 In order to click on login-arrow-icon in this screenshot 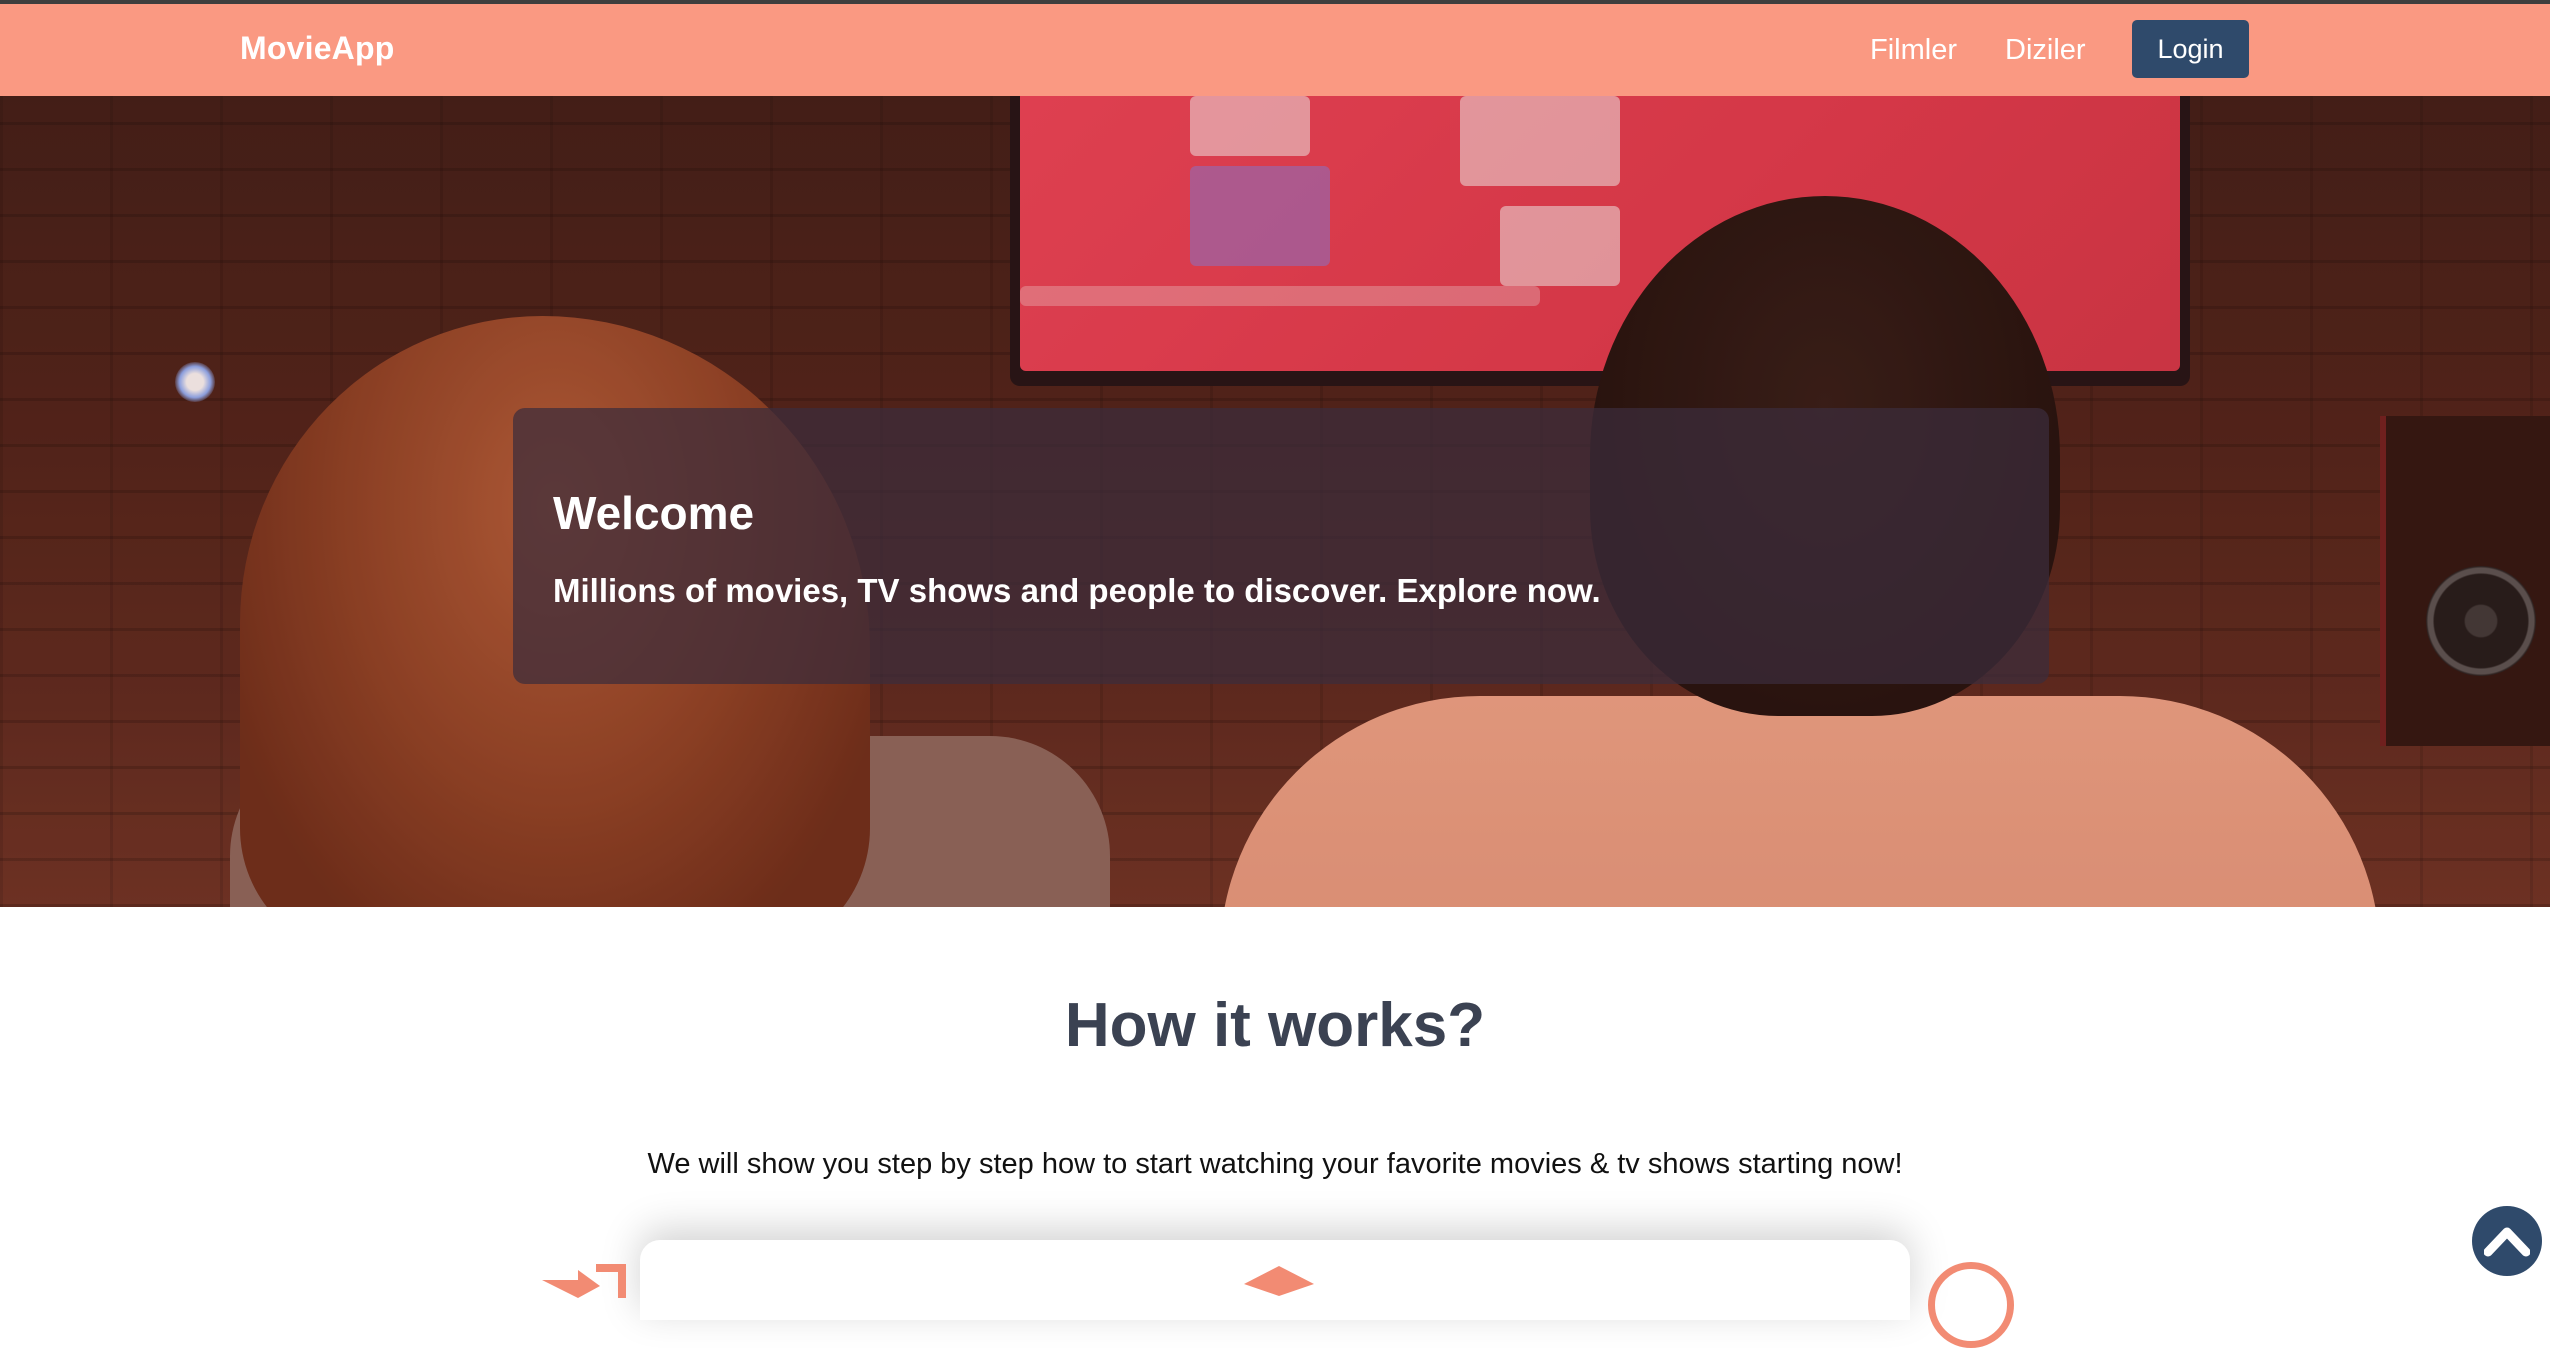, I will do `click(584, 1281)`.